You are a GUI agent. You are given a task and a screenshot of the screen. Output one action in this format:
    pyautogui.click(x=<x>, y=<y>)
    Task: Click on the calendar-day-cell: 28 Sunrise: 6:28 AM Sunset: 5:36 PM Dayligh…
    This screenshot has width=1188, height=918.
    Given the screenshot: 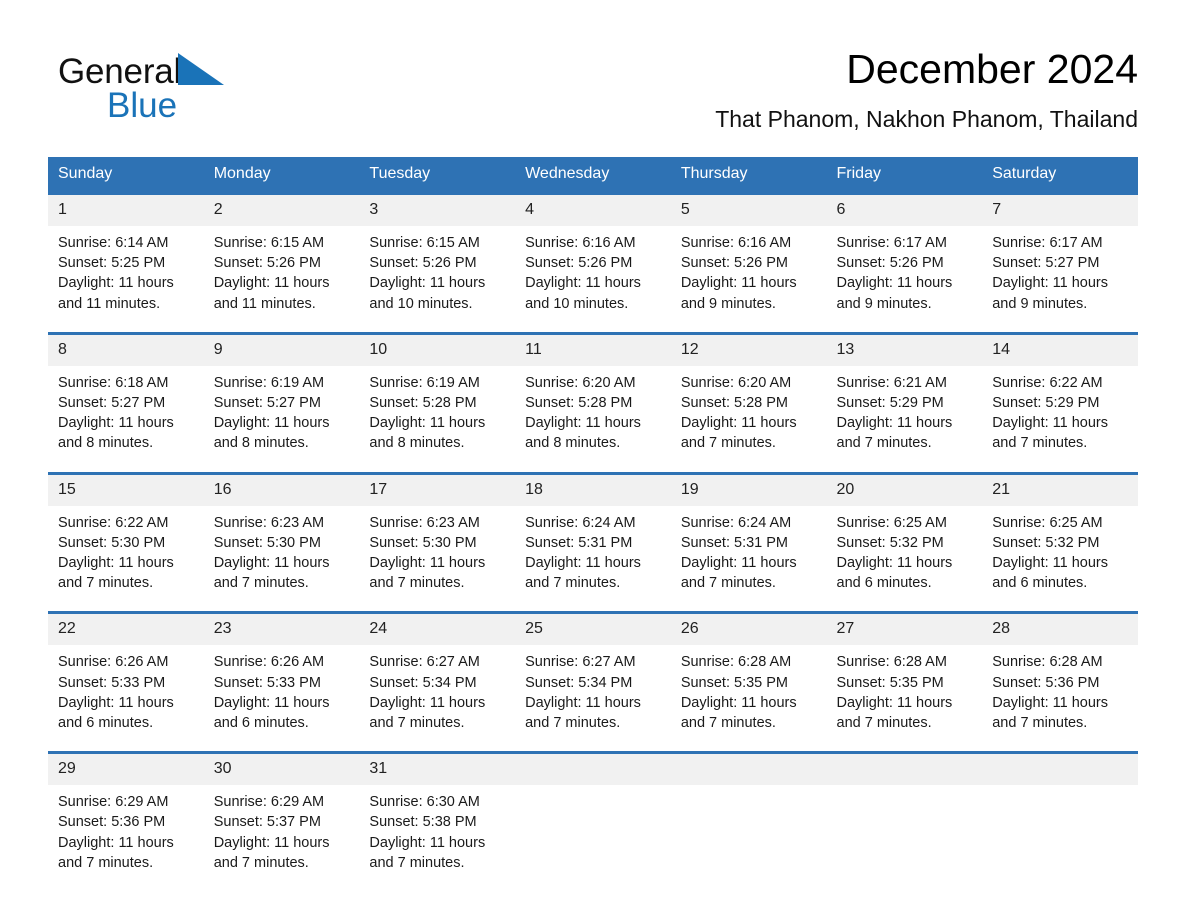 What is the action you would take?
    pyautogui.click(x=1060, y=682)
    